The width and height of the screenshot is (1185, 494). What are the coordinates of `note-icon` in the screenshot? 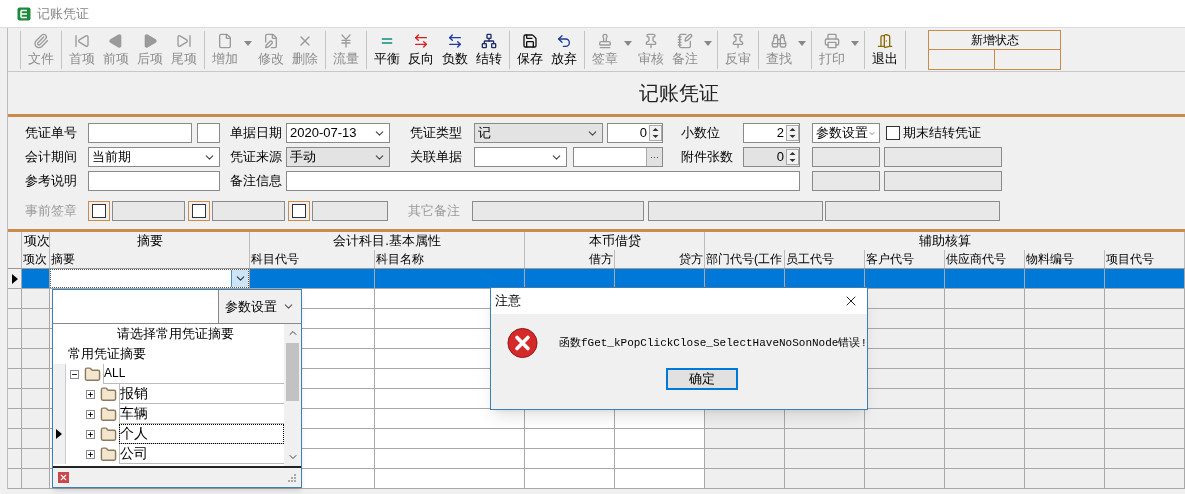 It's located at (685, 40).